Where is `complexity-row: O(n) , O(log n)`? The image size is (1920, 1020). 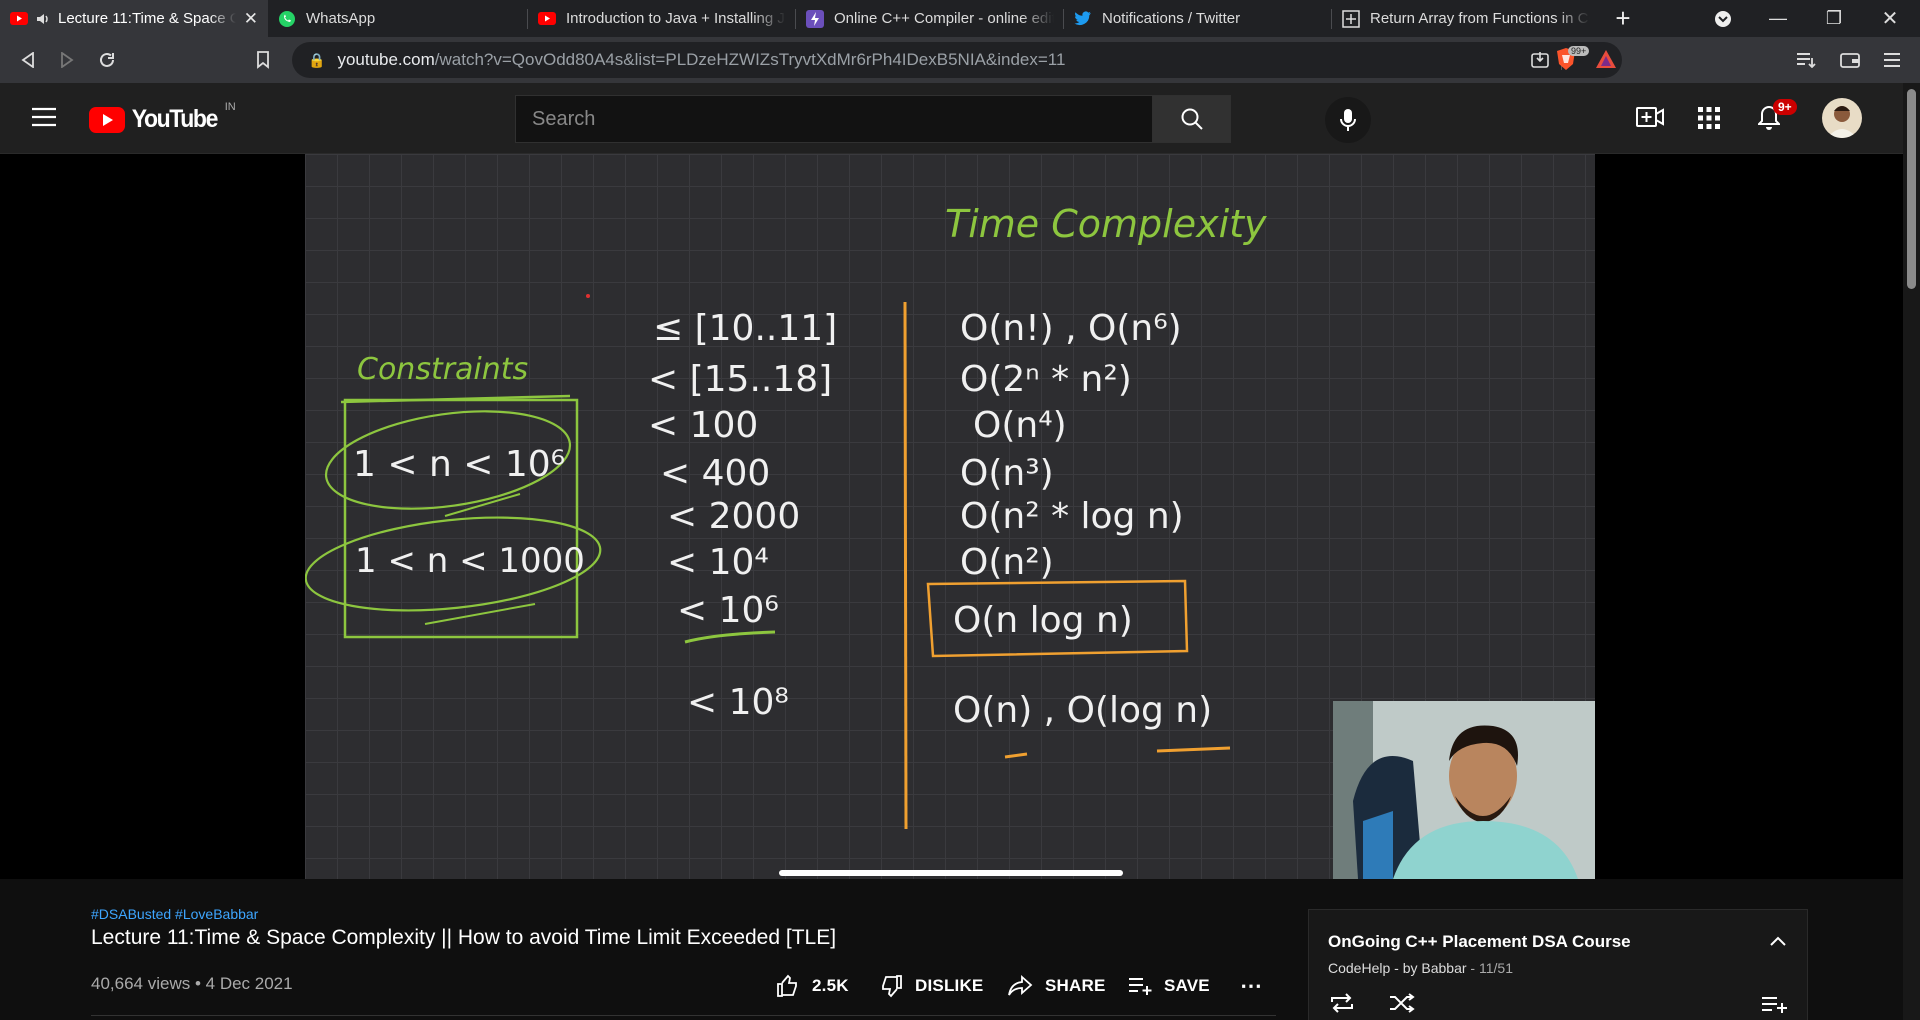
complexity-row: O(n) , O(log n) is located at coordinates (1082, 710).